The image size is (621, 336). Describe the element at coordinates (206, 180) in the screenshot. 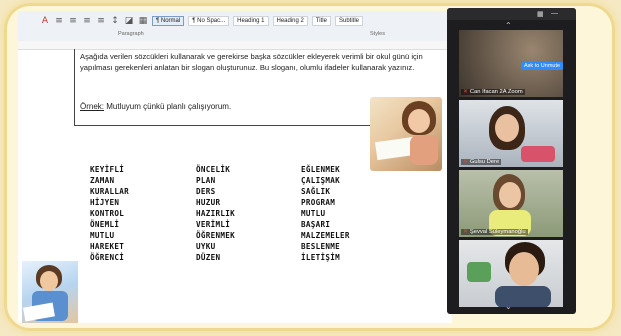

I see `word-item: PLAN` at that location.